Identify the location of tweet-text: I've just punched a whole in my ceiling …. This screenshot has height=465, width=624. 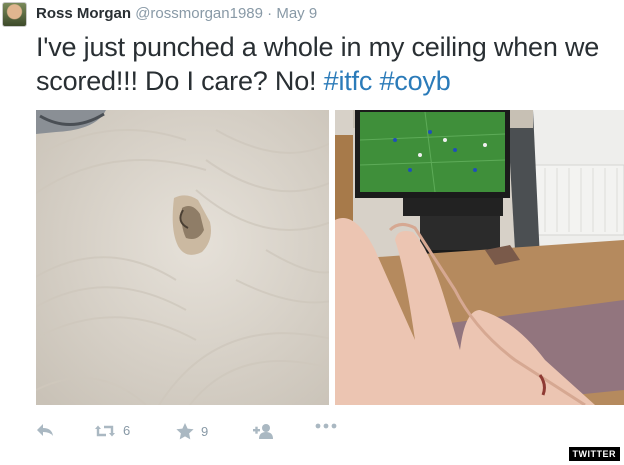
(330, 64).